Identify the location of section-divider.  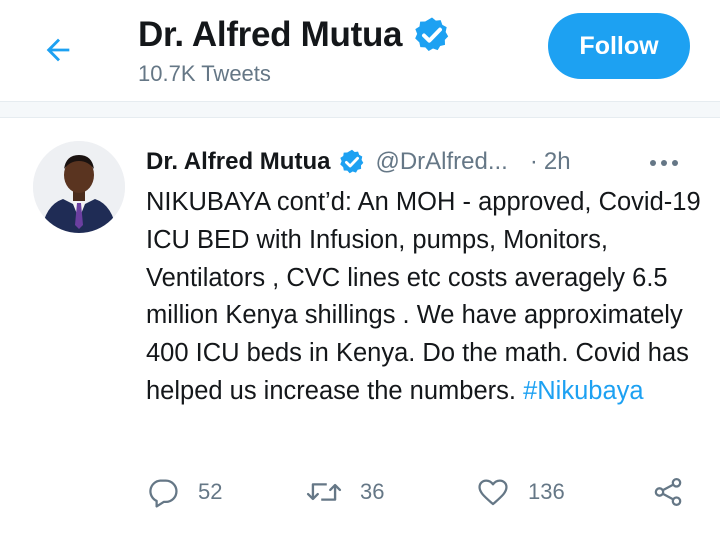
(360, 110).